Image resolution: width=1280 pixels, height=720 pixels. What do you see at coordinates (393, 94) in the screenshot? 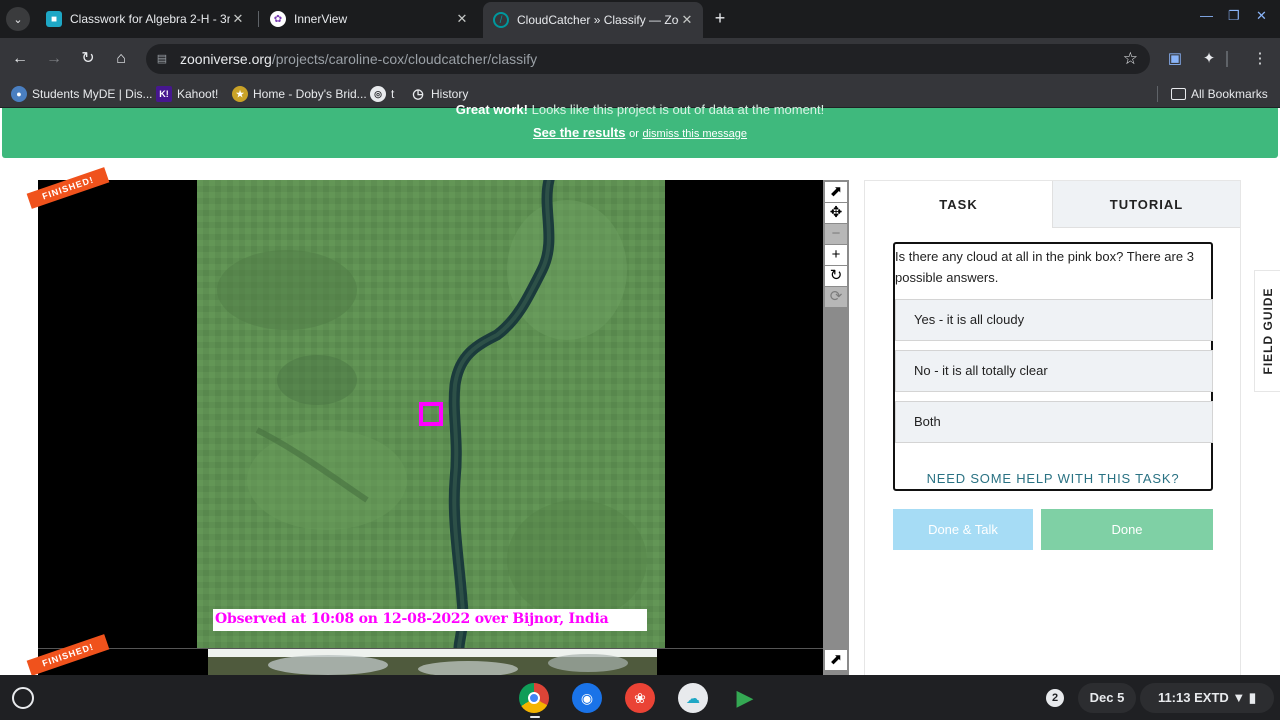
I see `bookmark-label: t` at bounding box center [393, 94].